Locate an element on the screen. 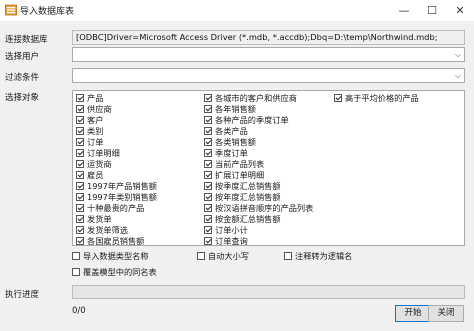 The height and width of the screenshot is (331, 474). import-types-option: 导入数据类型名称 is located at coordinates (110, 256).